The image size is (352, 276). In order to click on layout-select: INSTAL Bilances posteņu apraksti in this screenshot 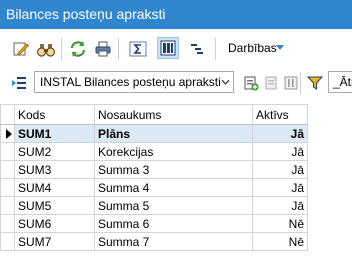, I will do `click(134, 82)`.